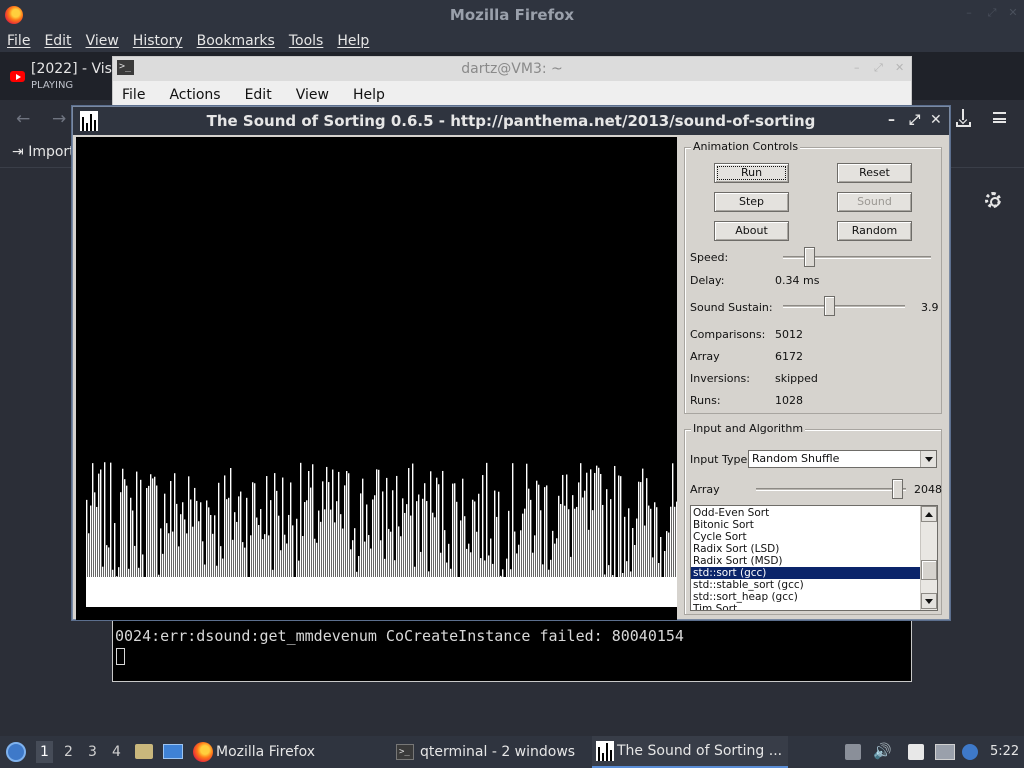  I want to click on about-button: About, so click(751, 231).